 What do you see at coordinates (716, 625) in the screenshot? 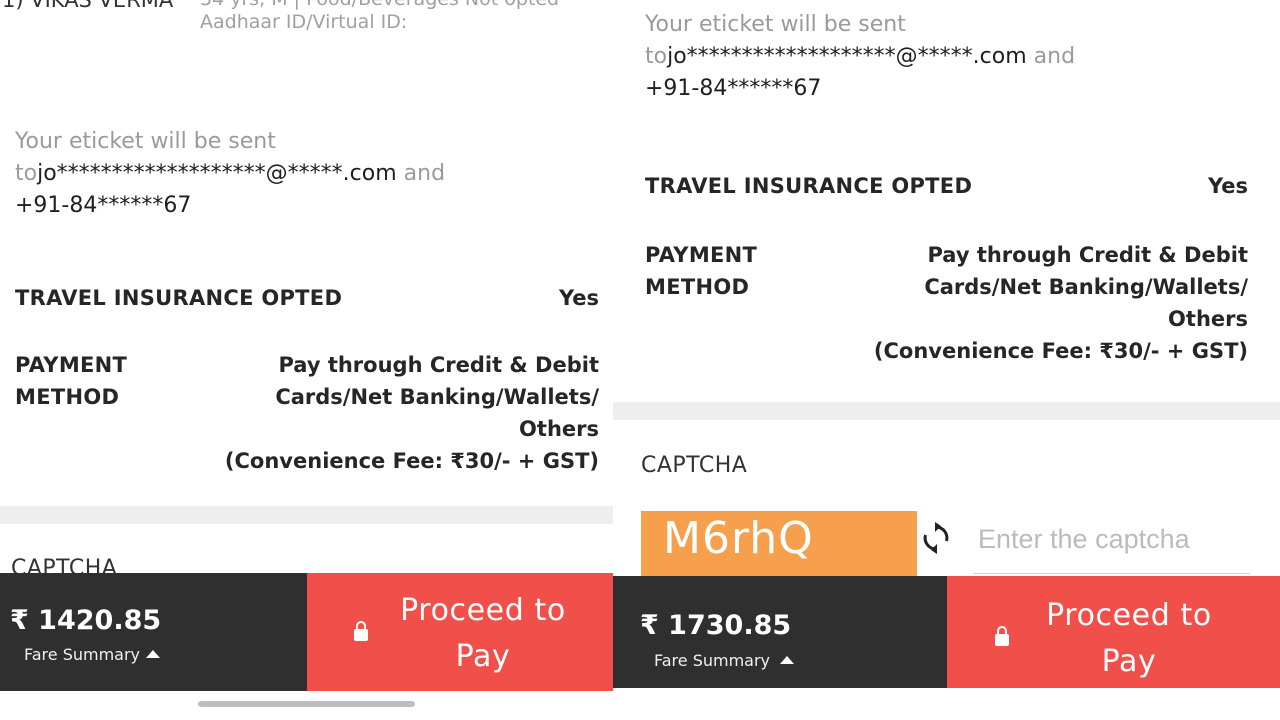
I see `fare-amount: ₹ 1730.85` at bounding box center [716, 625].